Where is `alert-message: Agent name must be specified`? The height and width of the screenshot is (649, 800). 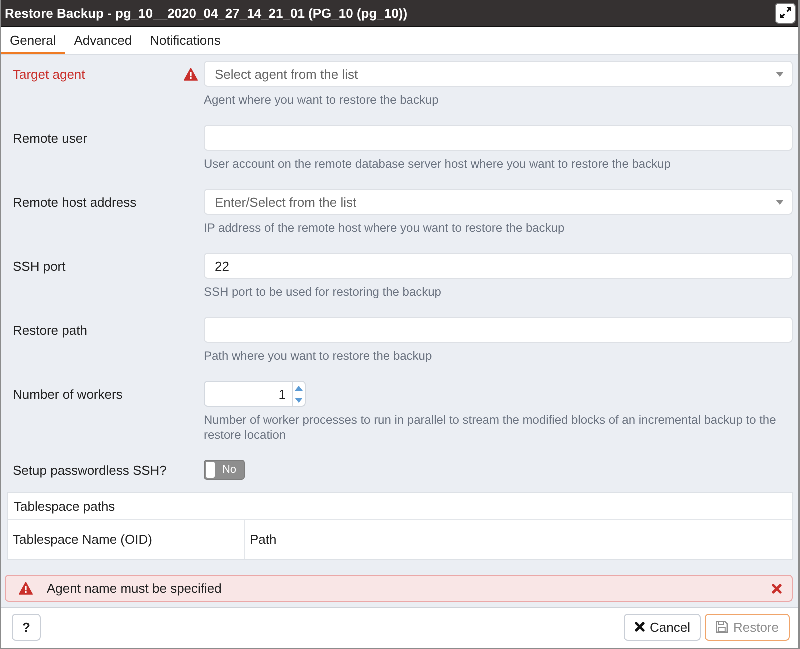
alert-message: Agent name must be specified is located at coordinates (135, 588).